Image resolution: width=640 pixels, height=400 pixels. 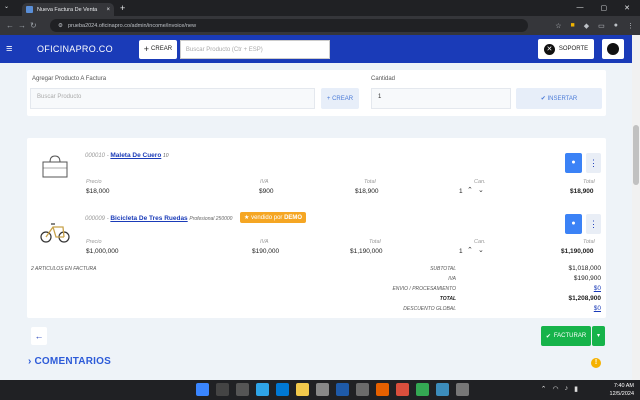 What do you see at coordinates (266, 191) in the screenshot?
I see `item-iva: $900` at bounding box center [266, 191].